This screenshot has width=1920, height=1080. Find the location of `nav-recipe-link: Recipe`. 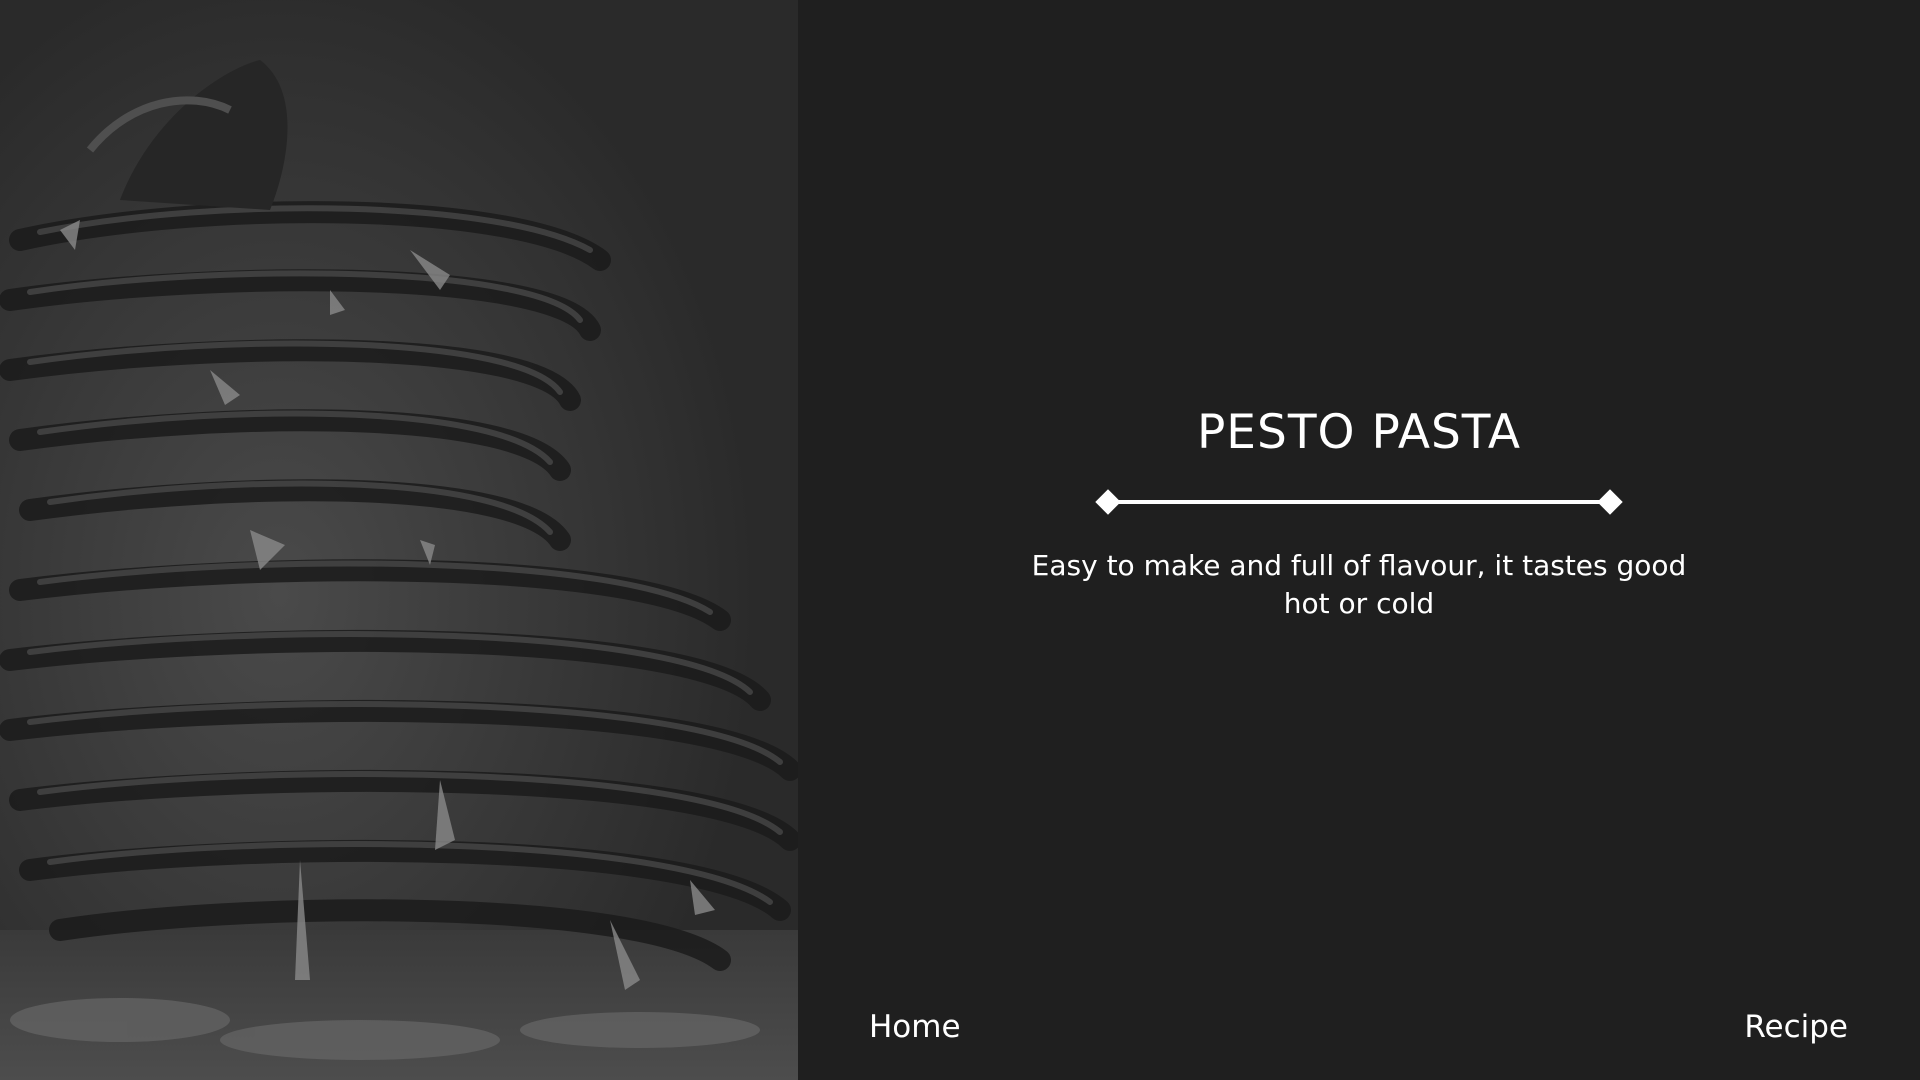

nav-recipe-link: Recipe is located at coordinates (1796, 1027).